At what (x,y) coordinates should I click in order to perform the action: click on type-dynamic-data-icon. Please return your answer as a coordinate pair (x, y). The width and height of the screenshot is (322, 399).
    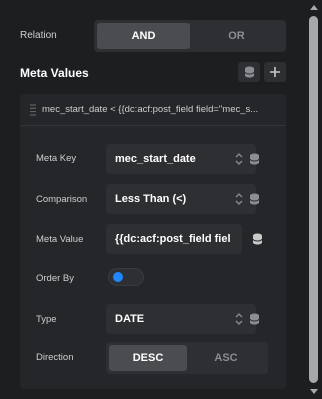
    Looking at the image, I should click on (254, 319).